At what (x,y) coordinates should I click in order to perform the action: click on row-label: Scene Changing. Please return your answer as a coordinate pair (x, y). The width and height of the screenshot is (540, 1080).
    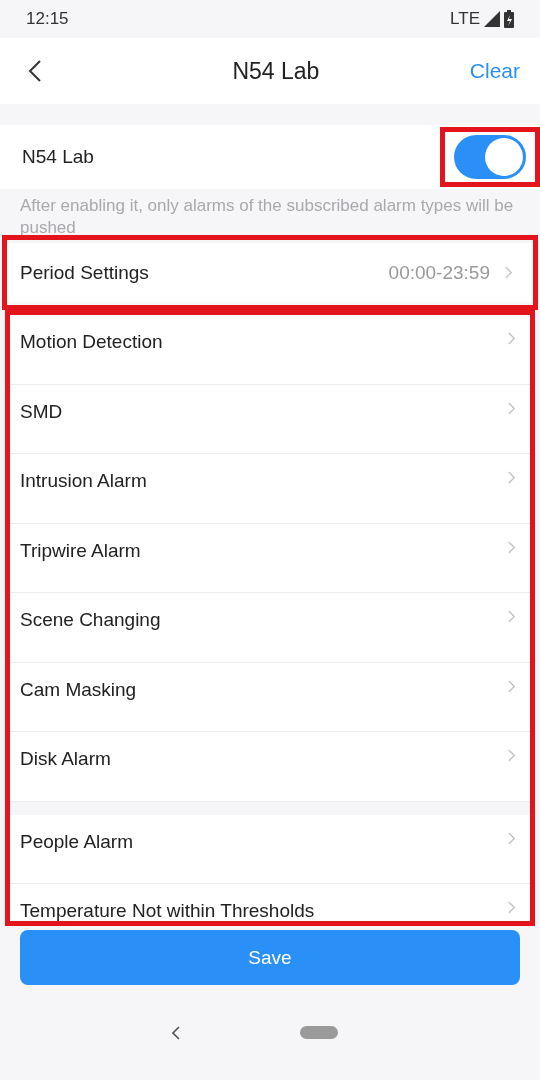
    Looking at the image, I should click on (91, 620).